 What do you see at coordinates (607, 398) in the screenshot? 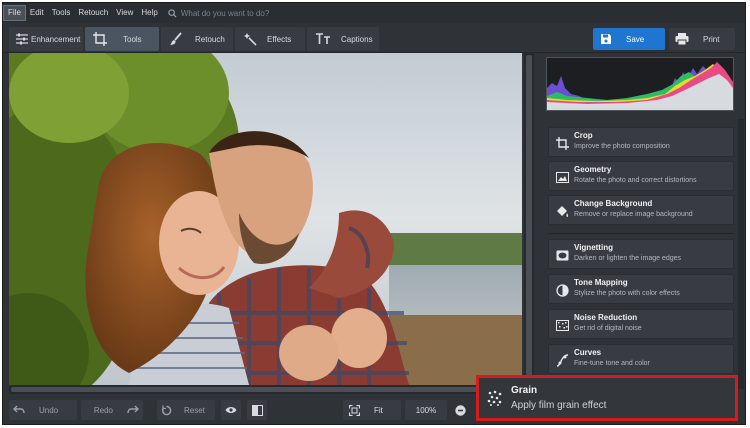
I see `tool-grain: Grain Apply film grain effect` at bounding box center [607, 398].